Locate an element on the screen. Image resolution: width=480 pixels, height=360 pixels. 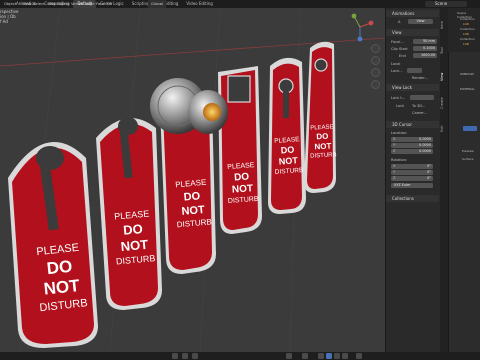
new-material-button is located at coordinates (470, 128).